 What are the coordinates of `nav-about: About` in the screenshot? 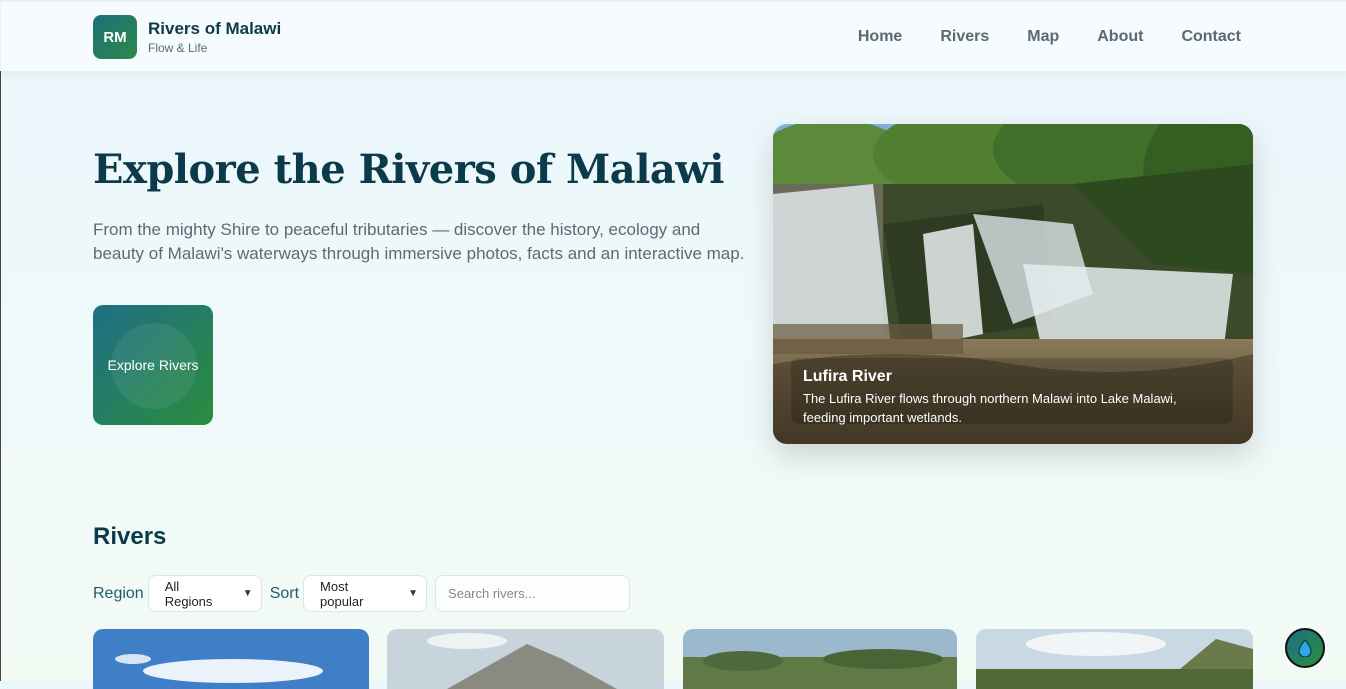 It's located at (1120, 37).